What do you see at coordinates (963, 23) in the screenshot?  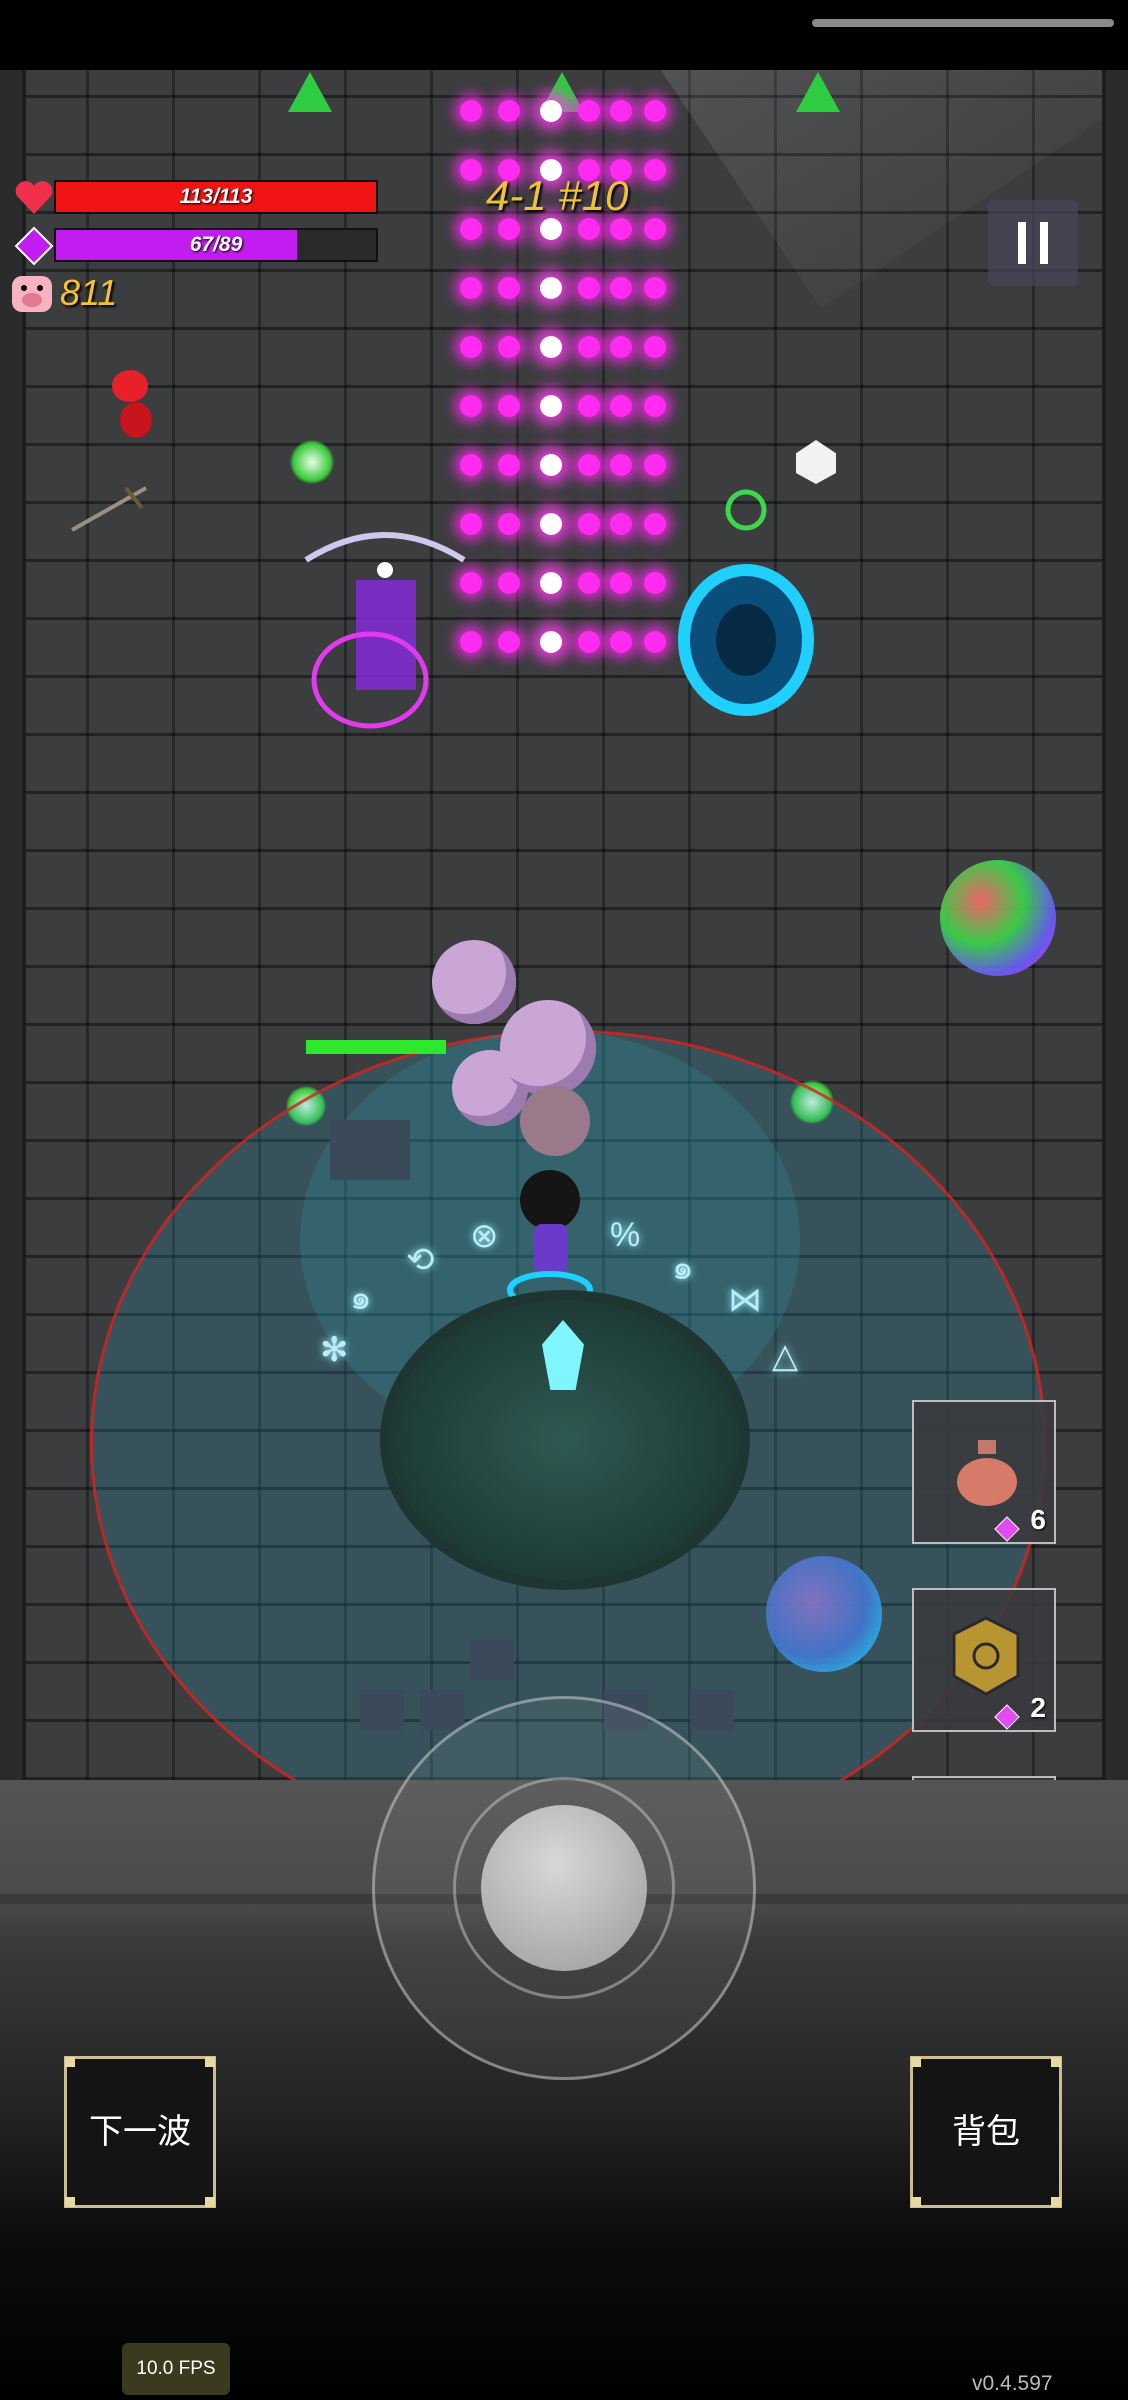 I see `gesture-pill` at bounding box center [963, 23].